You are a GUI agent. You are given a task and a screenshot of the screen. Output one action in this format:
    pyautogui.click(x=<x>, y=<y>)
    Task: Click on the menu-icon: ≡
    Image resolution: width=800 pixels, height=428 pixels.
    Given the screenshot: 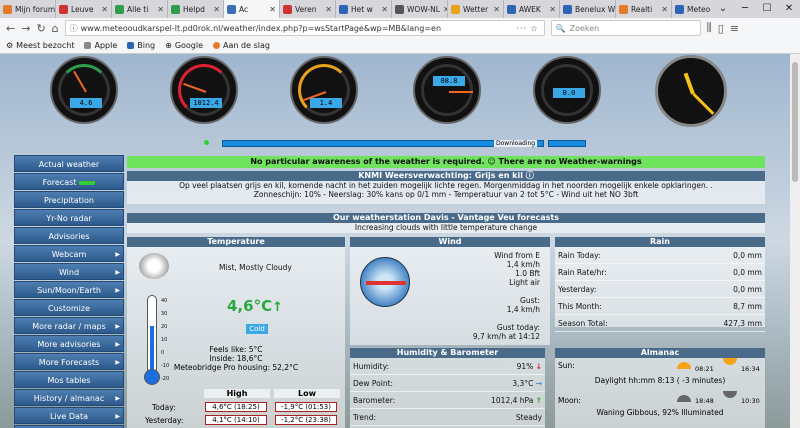 What is the action you would take?
    pyautogui.click(x=734, y=28)
    